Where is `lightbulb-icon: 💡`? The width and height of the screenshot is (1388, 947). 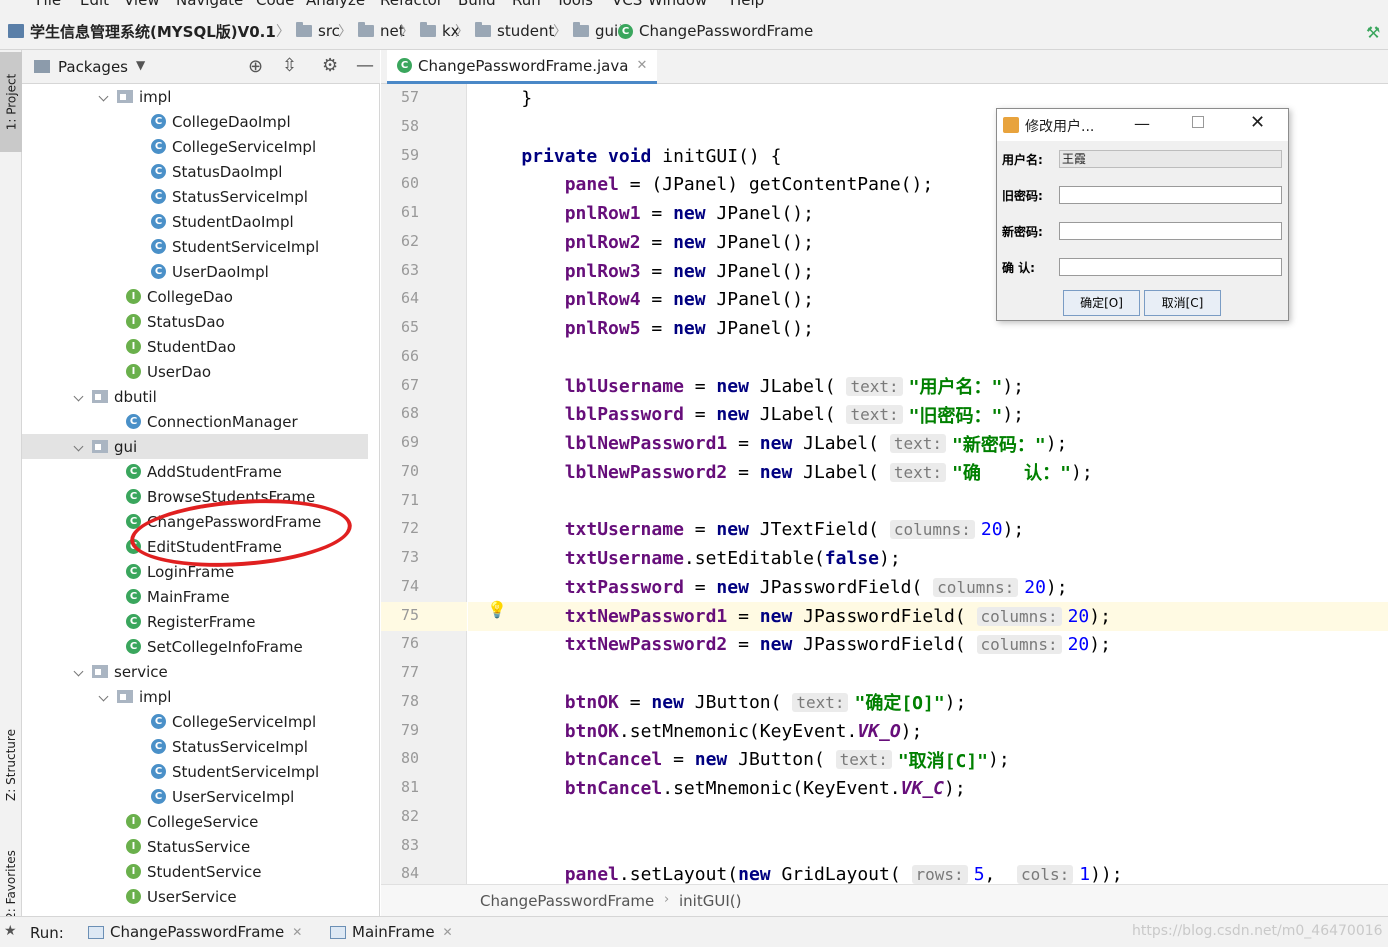
lightbulb-icon: 💡 is located at coordinates (497, 609).